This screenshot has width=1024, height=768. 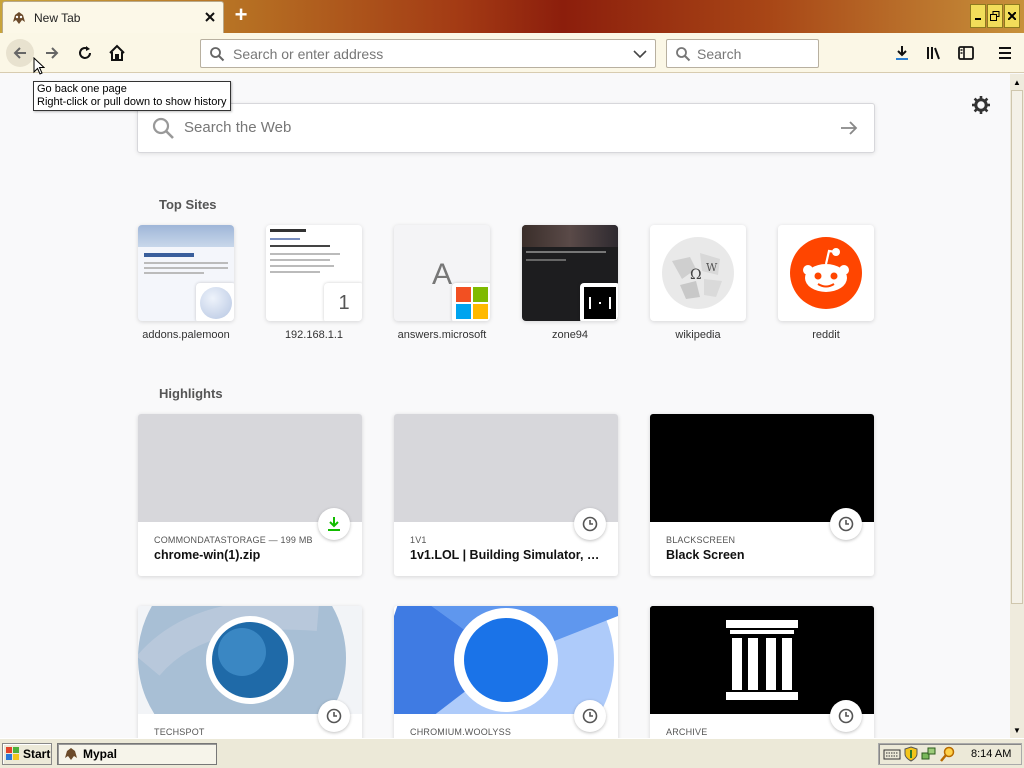 I want to click on top-site-tile: A answers.microsoft, so click(x=442, y=283).